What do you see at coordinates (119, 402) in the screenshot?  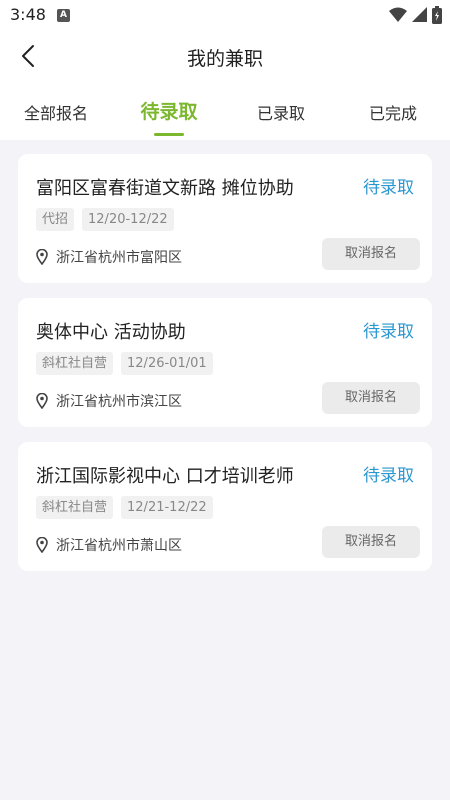 I see `location-text: 浙江省杭州市滨江区` at bounding box center [119, 402].